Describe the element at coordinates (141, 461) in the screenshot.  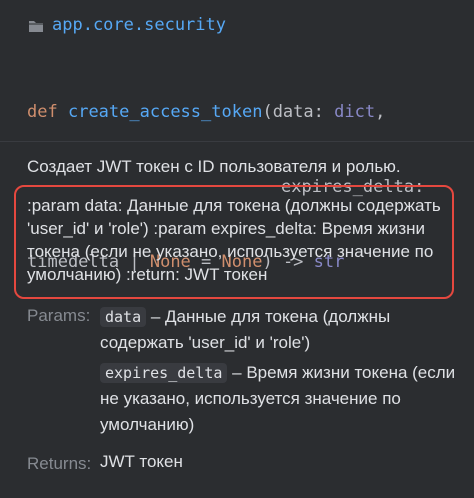
I see `returns-value: JWT токен` at that location.